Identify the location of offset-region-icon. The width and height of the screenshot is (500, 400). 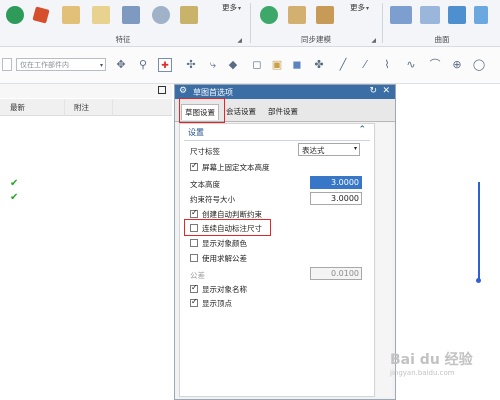
(325, 15).